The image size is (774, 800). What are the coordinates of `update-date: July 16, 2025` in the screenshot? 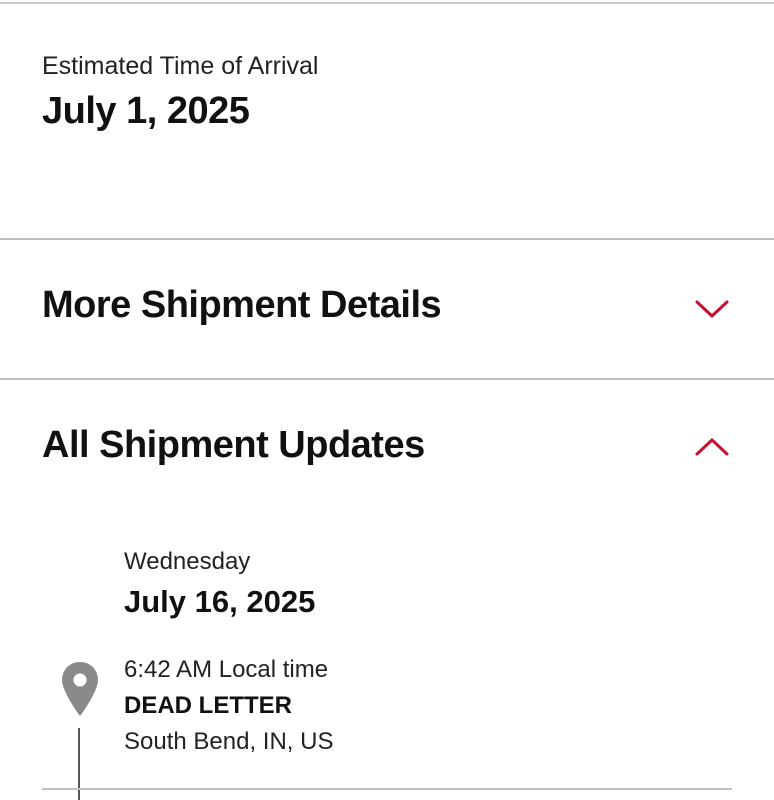 It's located at (220, 601).